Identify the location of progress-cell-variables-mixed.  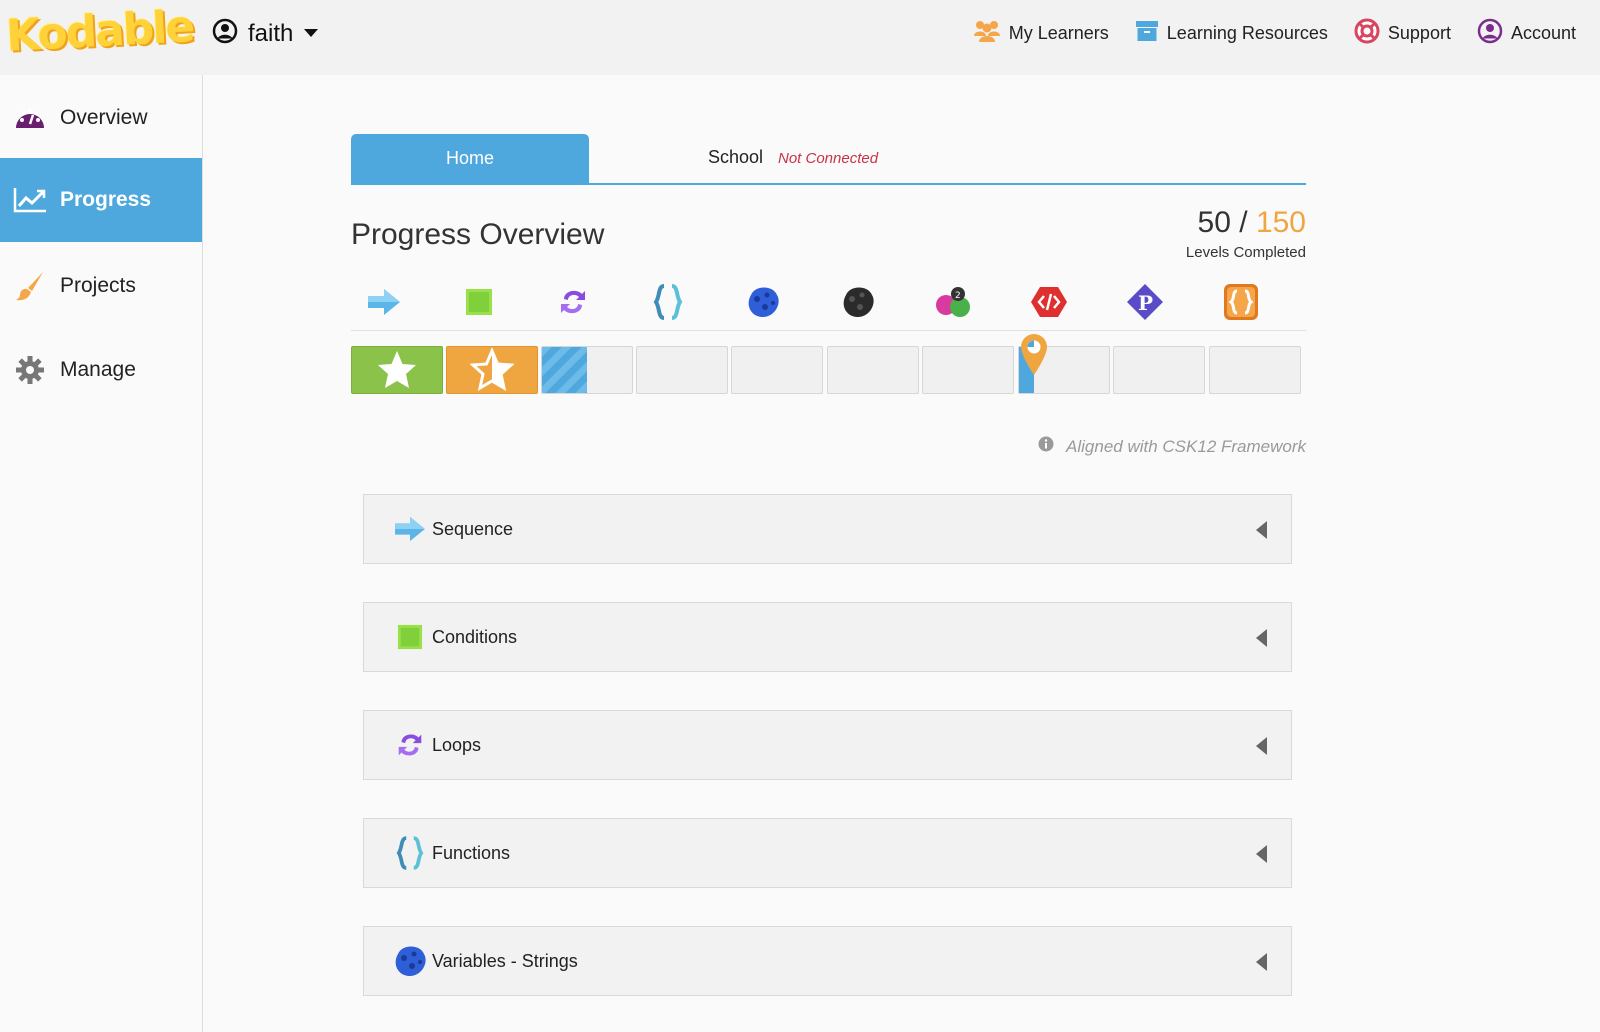
(968, 370).